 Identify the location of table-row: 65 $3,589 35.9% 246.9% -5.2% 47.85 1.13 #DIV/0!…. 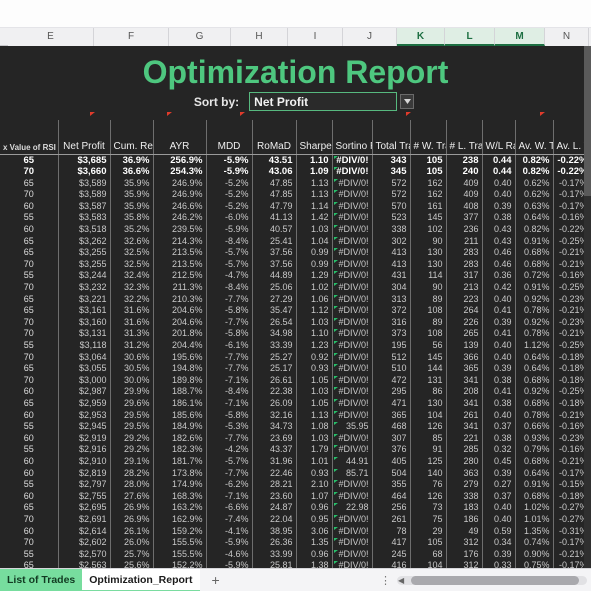
(295, 183).